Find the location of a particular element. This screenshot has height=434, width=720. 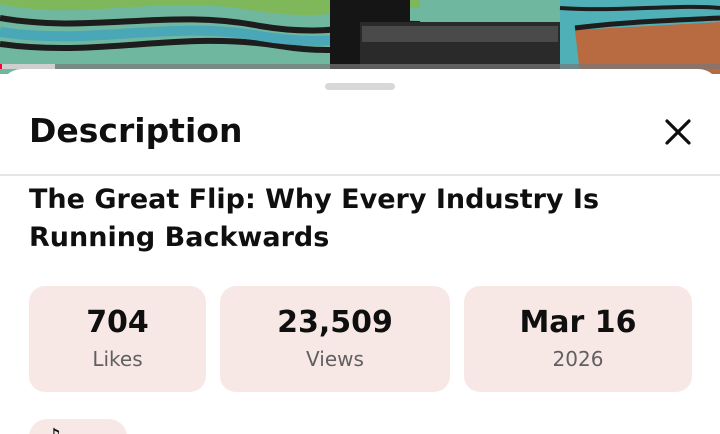

views-label: Views is located at coordinates (335, 359).